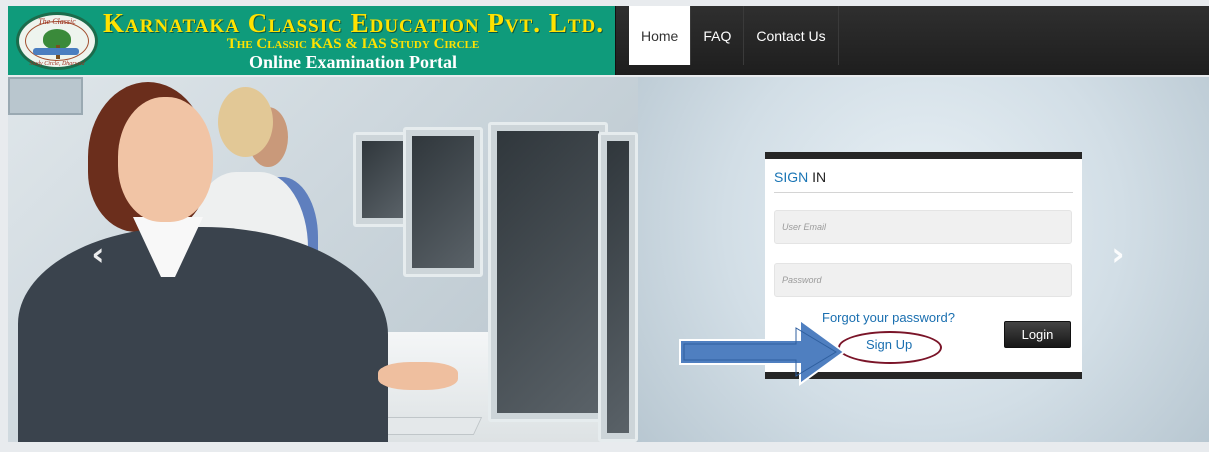  I want to click on chevron-left-icon: ‹, so click(98, 254).